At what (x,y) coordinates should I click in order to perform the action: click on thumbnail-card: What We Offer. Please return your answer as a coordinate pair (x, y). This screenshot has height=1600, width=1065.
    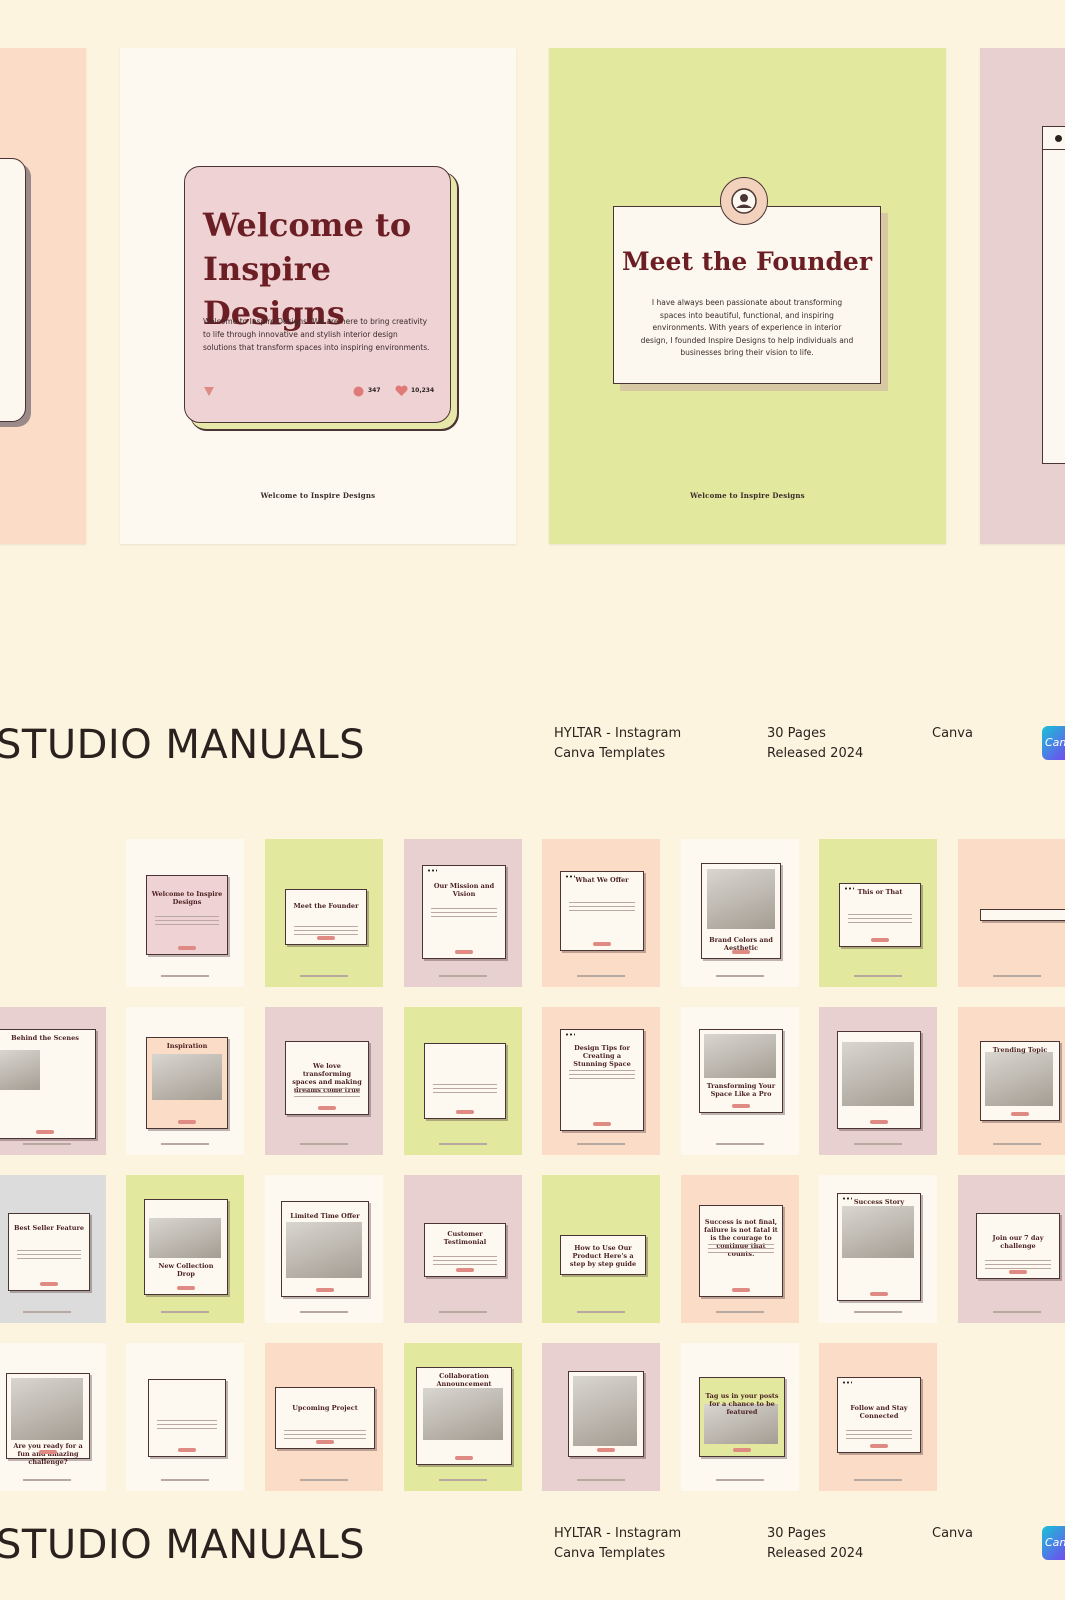
    Looking at the image, I should click on (602, 911).